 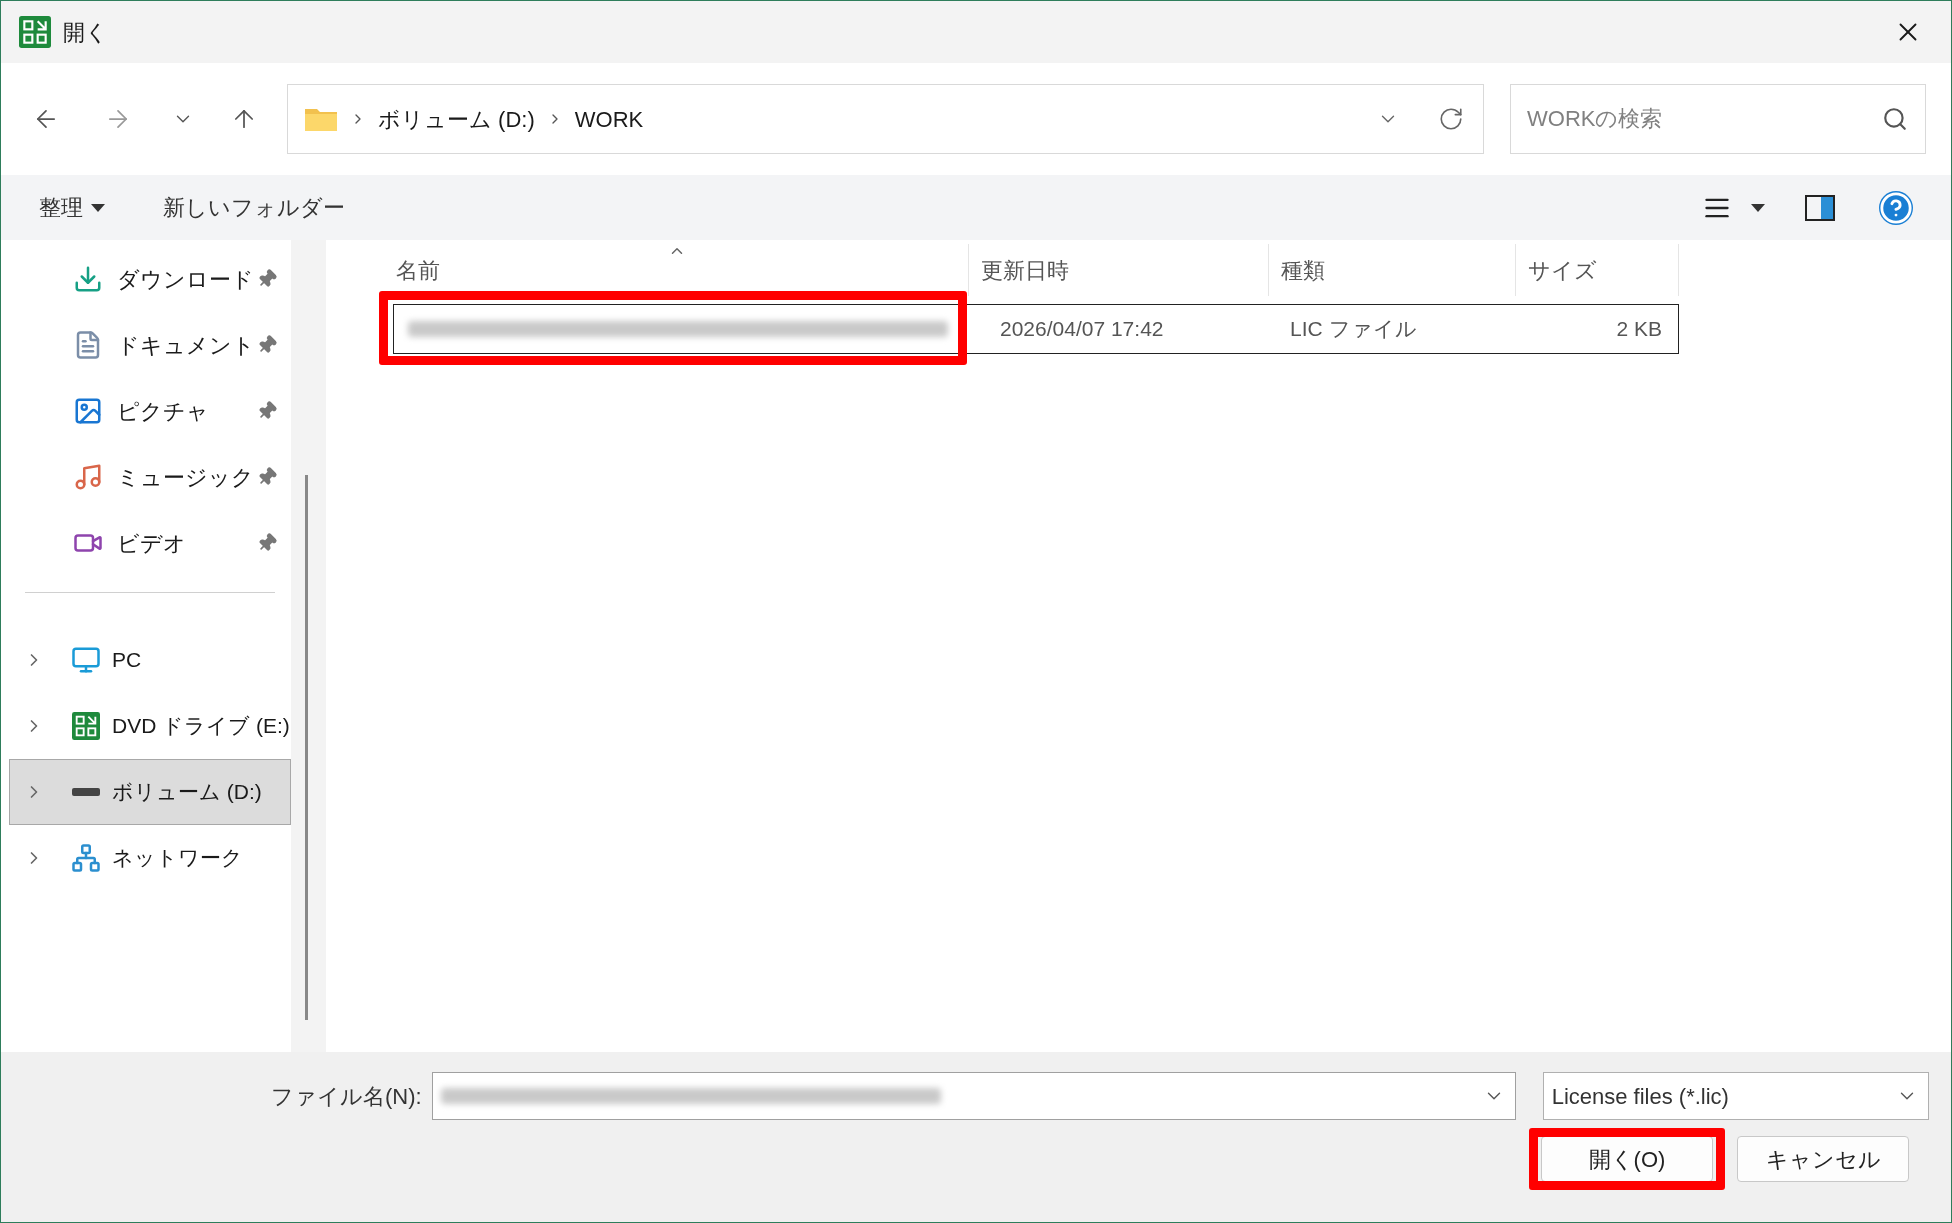 What do you see at coordinates (1735, 1096) in the screenshot?
I see `file-type-dropdown: License files (*.lic)` at bounding box center [1735, 1096].